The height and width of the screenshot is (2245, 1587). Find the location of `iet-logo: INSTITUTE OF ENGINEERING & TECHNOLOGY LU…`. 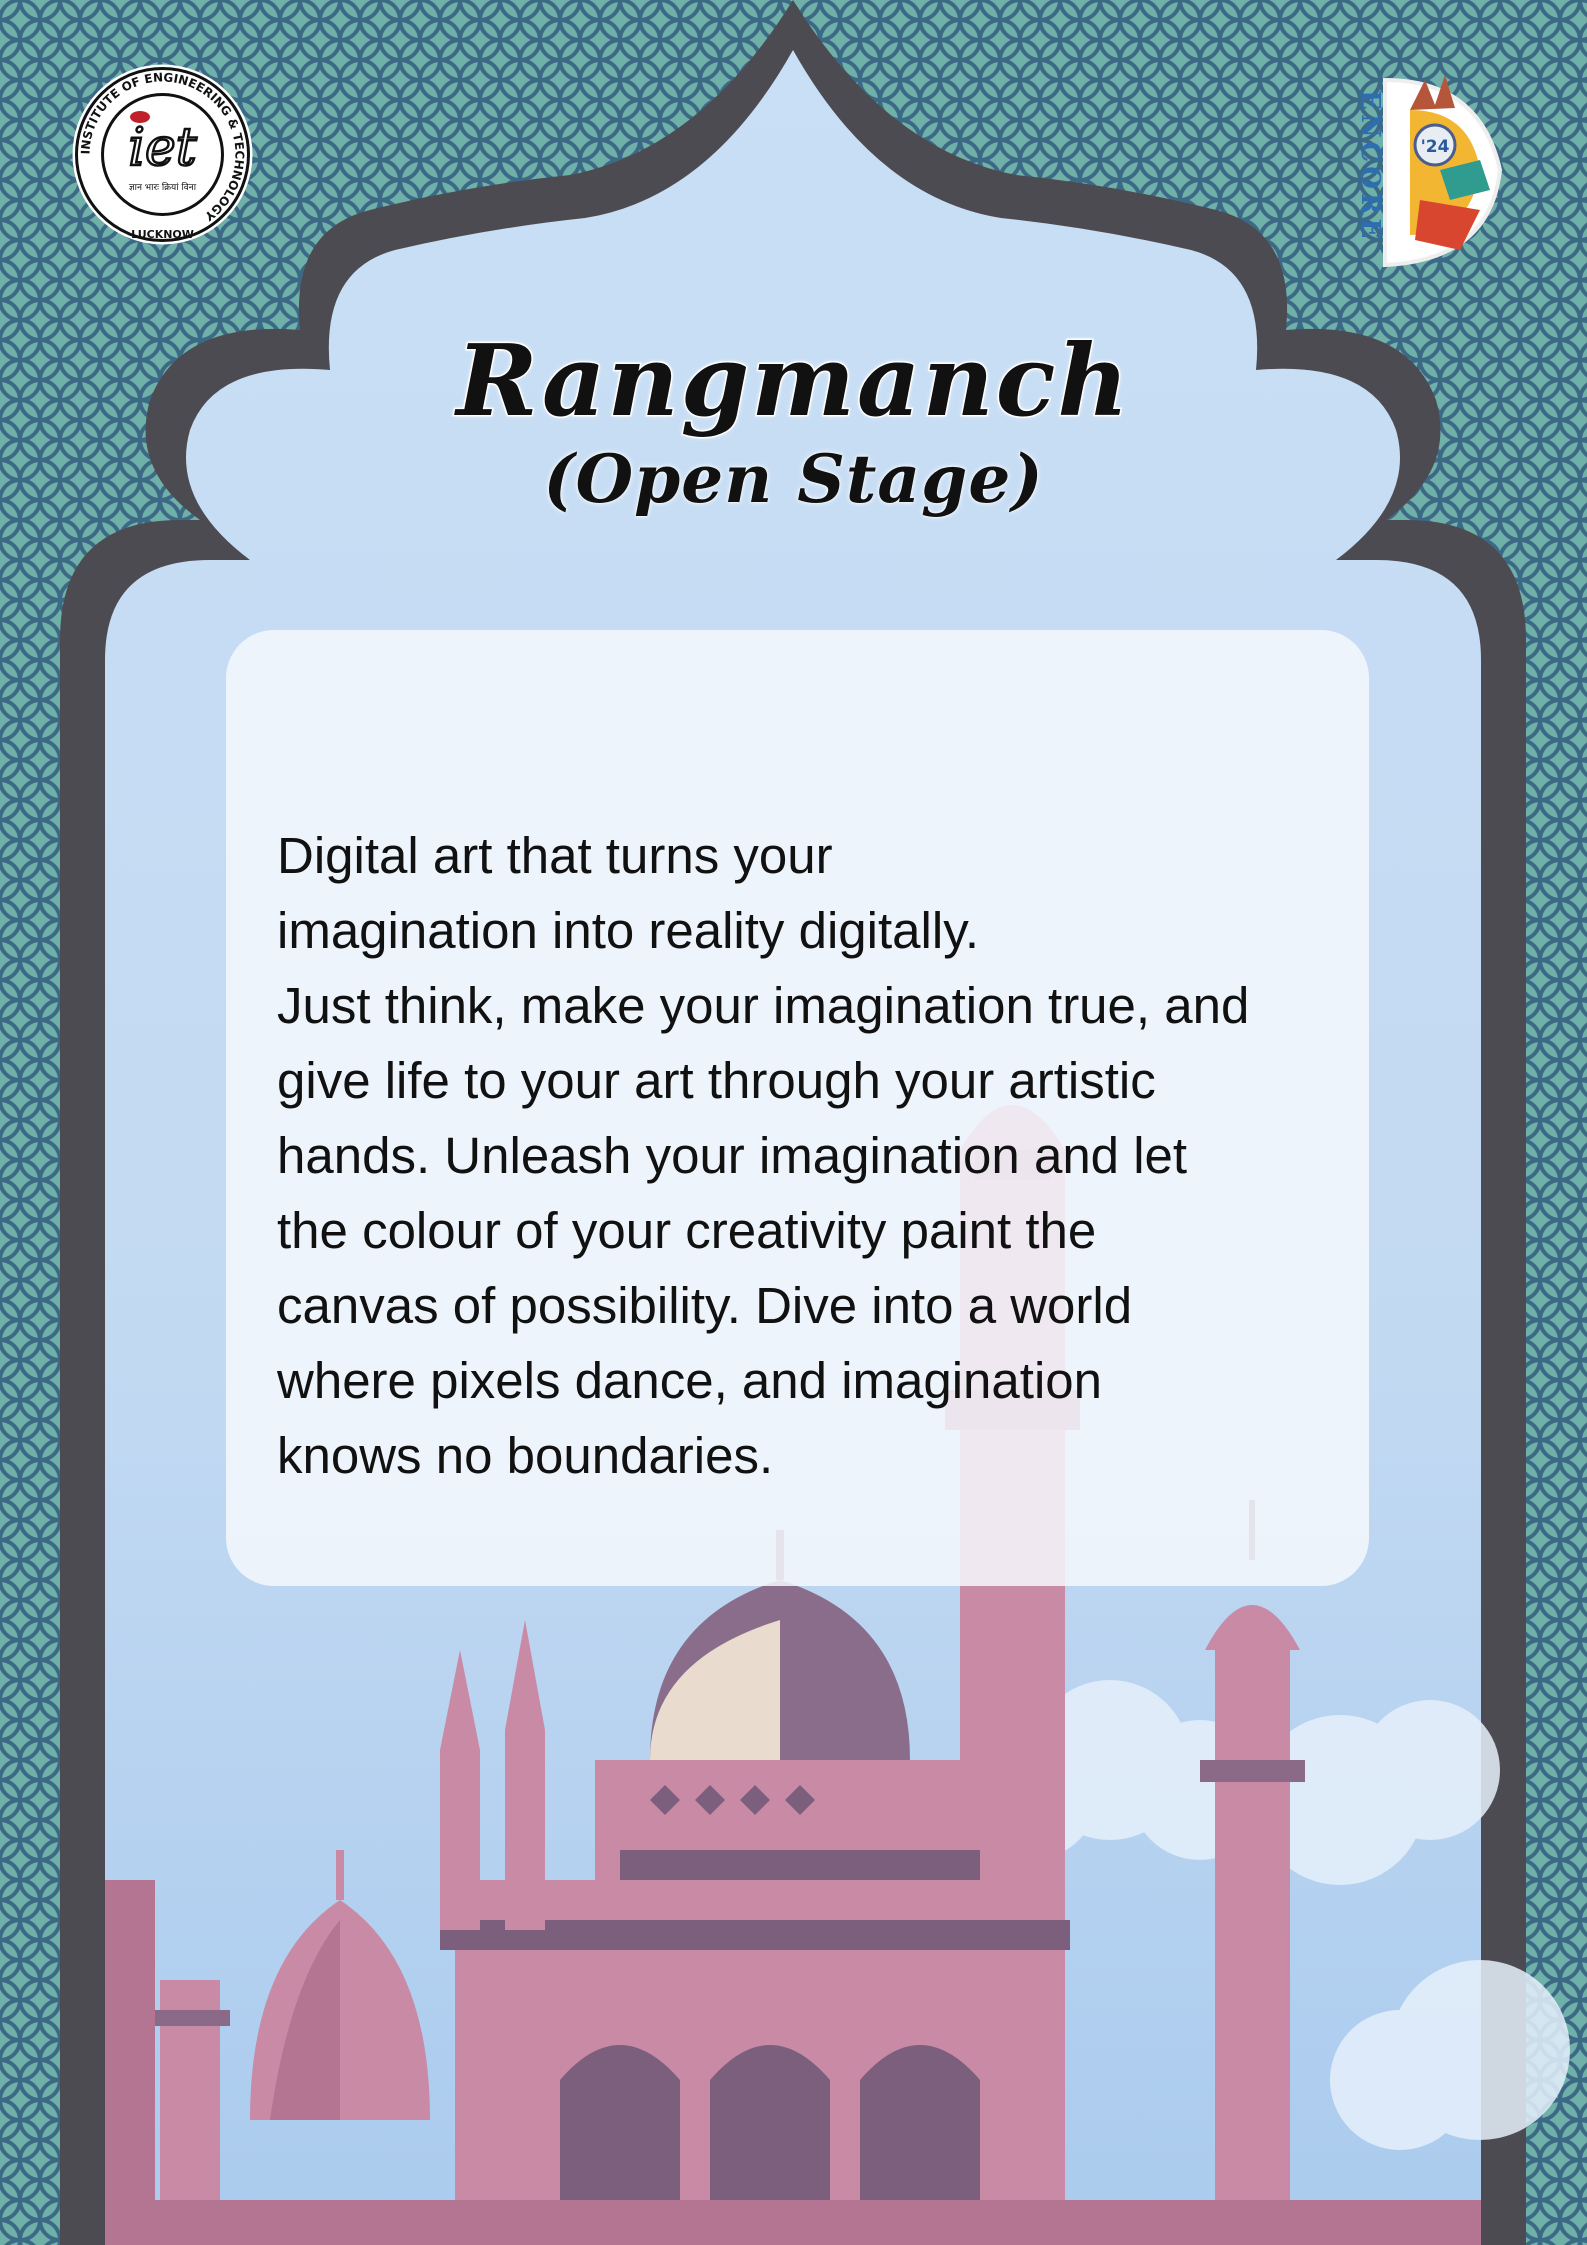

iet-logo: INSTITUTE OF ENGINEERING & TECHNOLOGY LU… is located at coordinates (162, 154).